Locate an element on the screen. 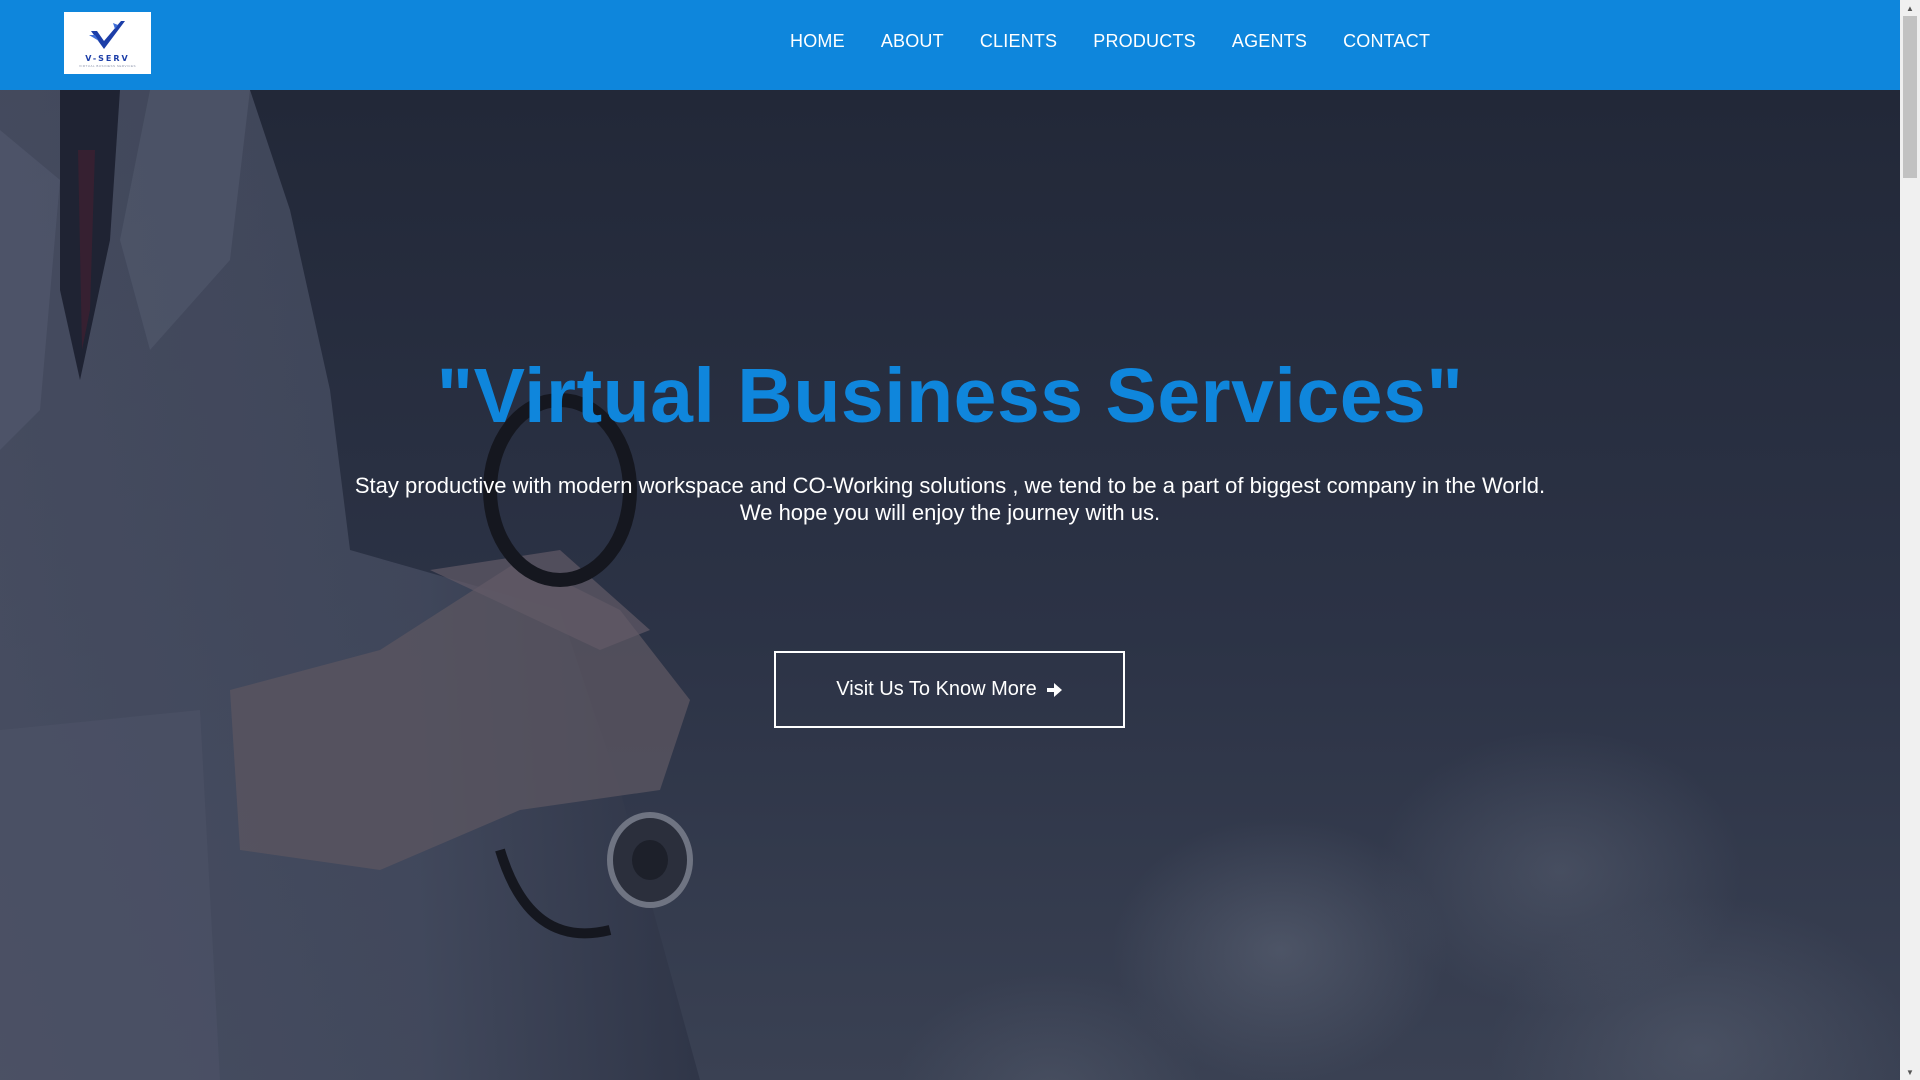 The height and width of the screenshot is (1080, 1920). nav-home: HOME is located at coordinates (817, 41).